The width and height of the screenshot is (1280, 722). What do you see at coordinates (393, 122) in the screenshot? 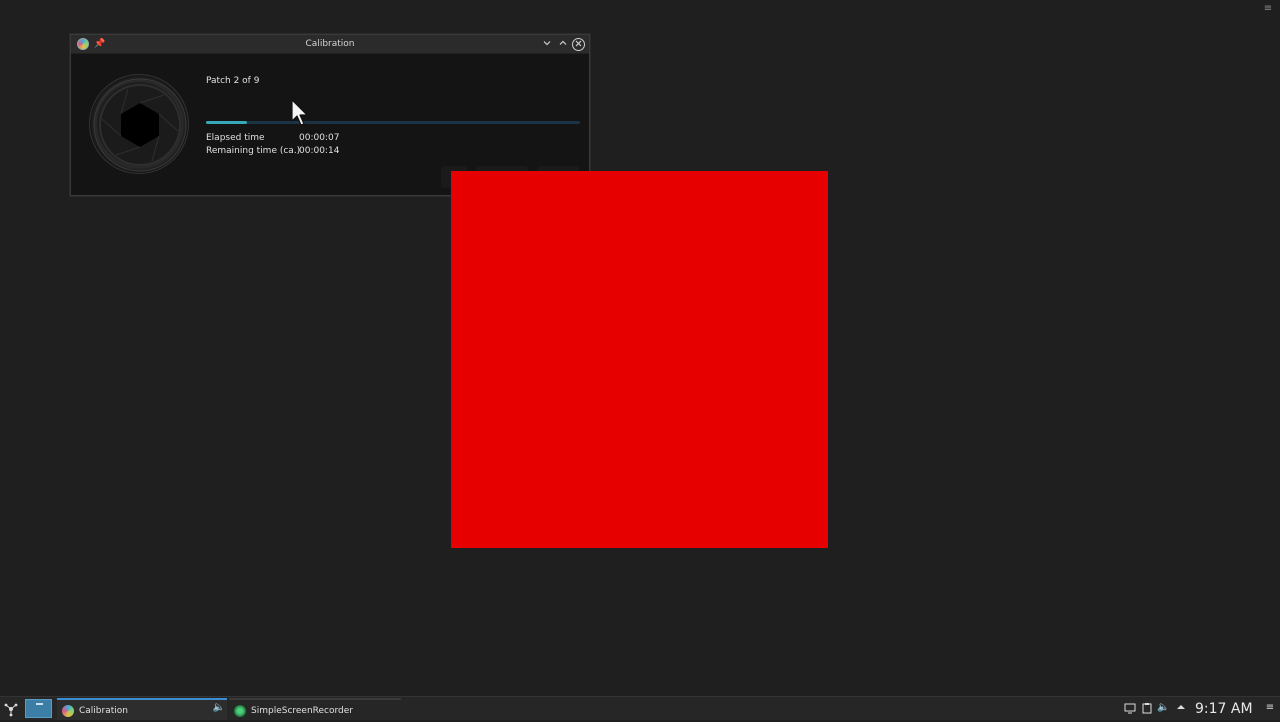
I see `progress-bar` at bounding box center [393, 122].